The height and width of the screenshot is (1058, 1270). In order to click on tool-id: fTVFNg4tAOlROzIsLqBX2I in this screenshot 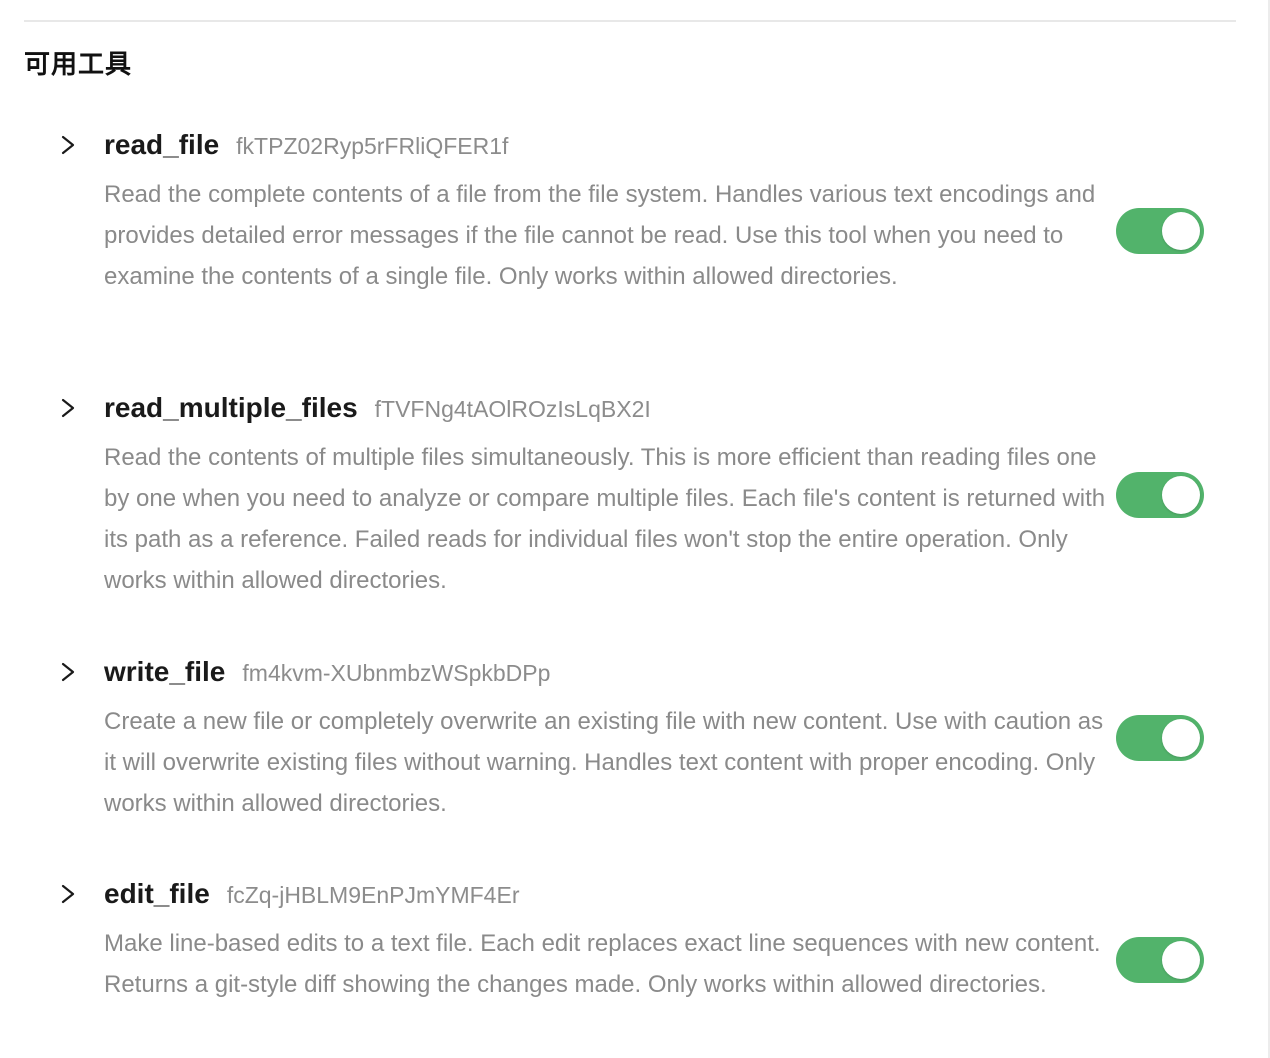, I will do `click(512, 409)`.